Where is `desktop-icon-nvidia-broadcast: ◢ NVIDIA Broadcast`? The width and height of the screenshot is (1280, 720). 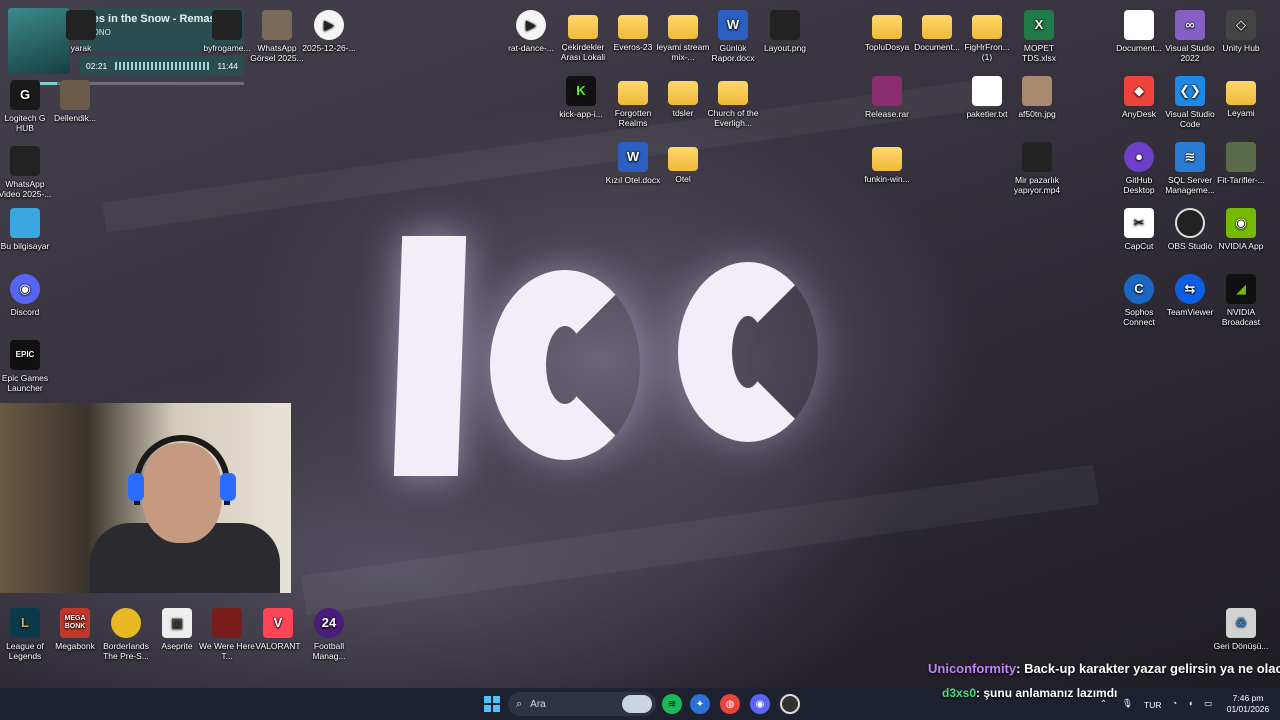
desktop-icon-nvidia-broadcast: ◢ NVIDIA Broadcast is located at coordinates (1241, 298).